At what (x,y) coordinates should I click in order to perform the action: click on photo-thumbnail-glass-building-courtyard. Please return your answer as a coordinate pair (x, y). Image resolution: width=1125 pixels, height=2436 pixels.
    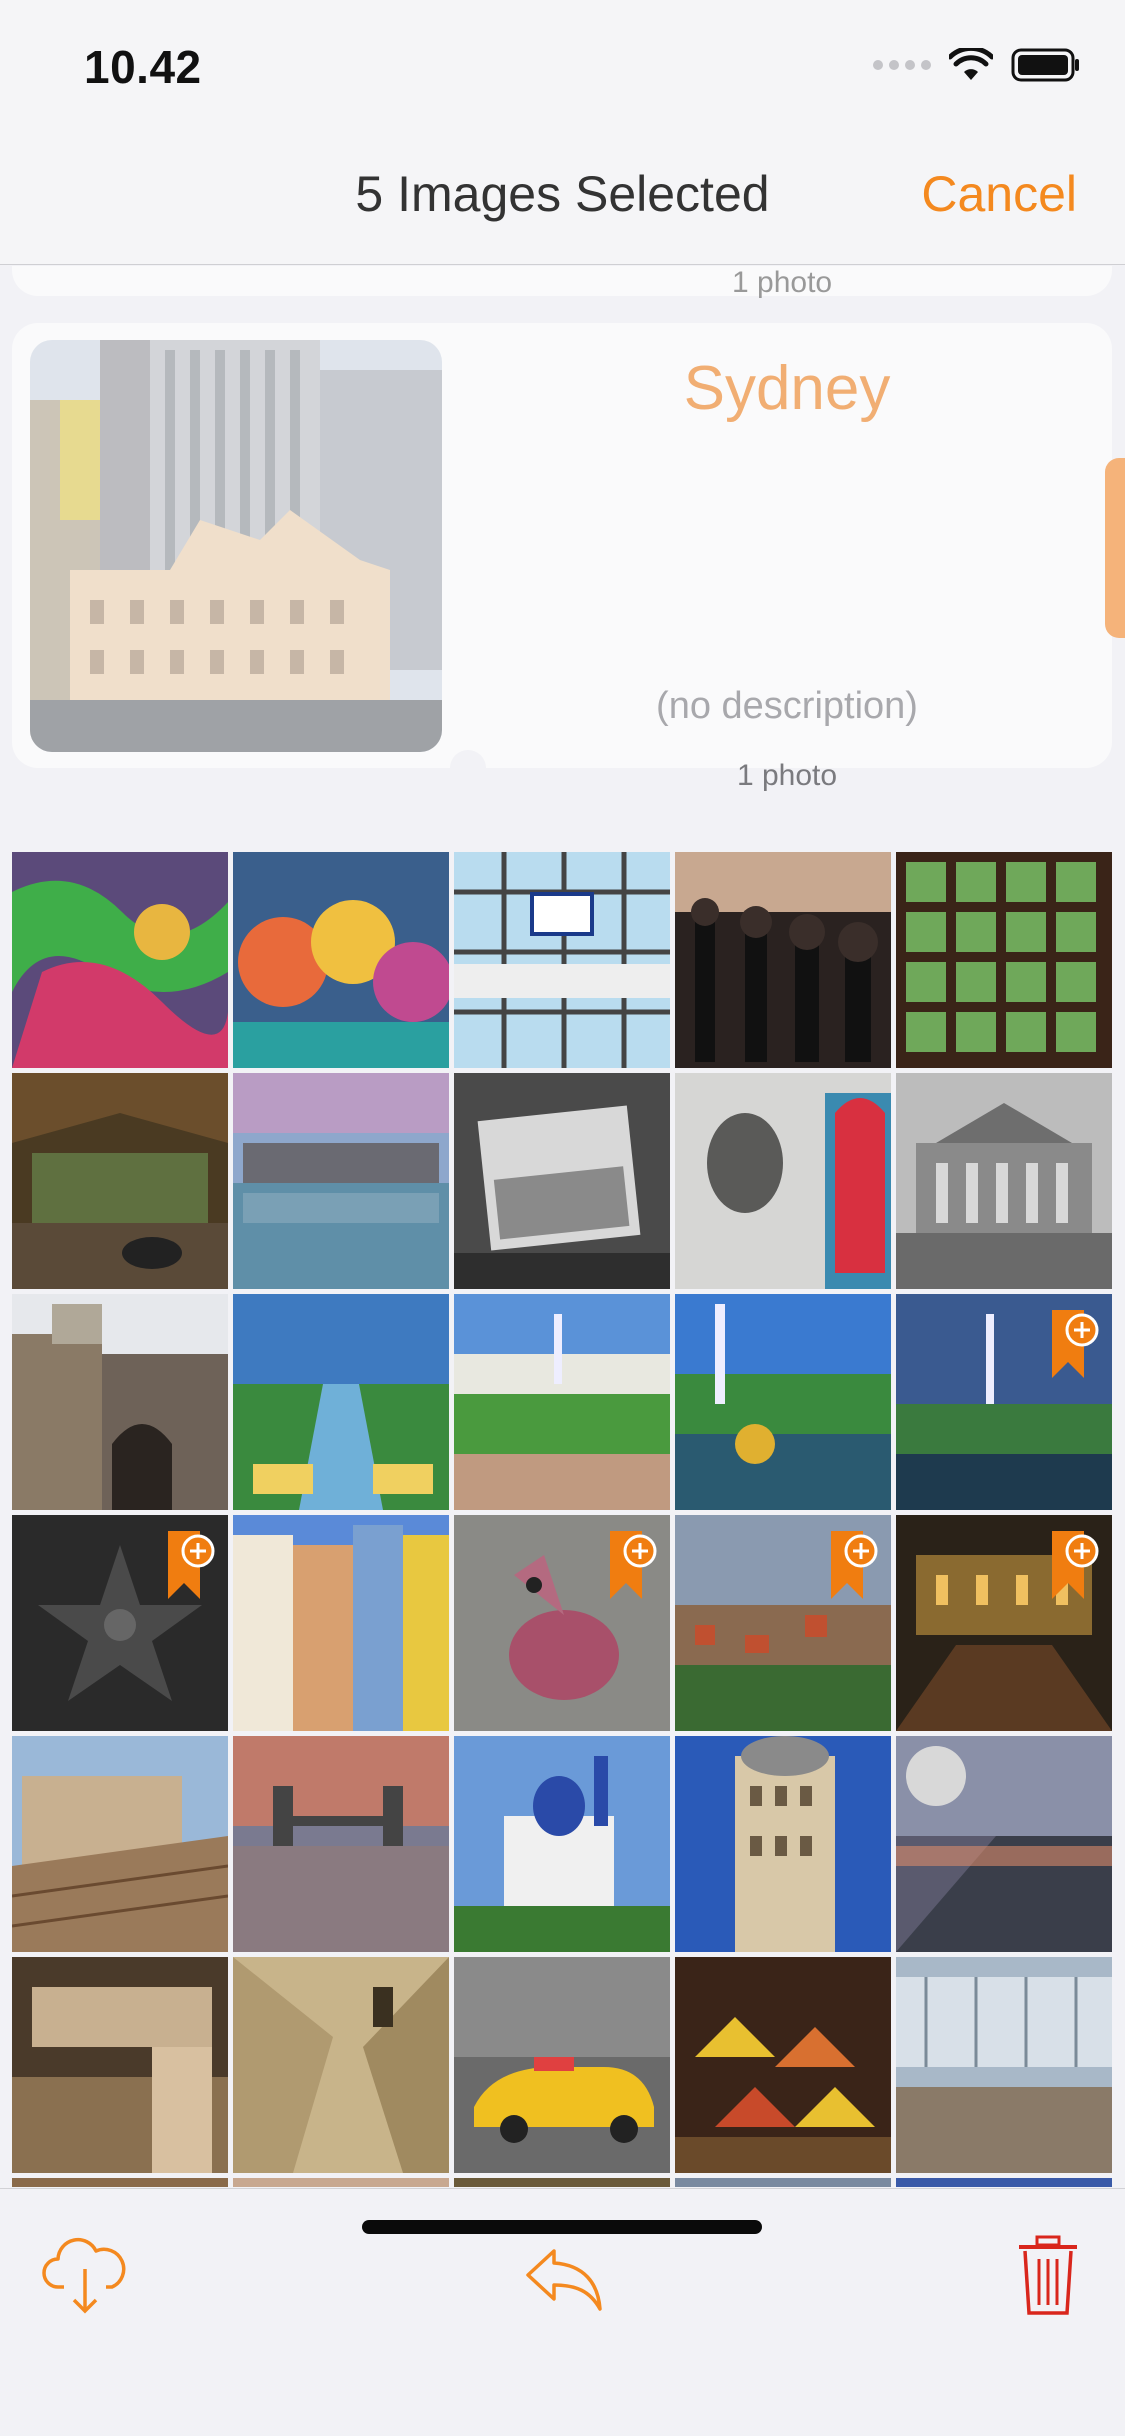
    Looking at the image, I should click on (1004, 2065).